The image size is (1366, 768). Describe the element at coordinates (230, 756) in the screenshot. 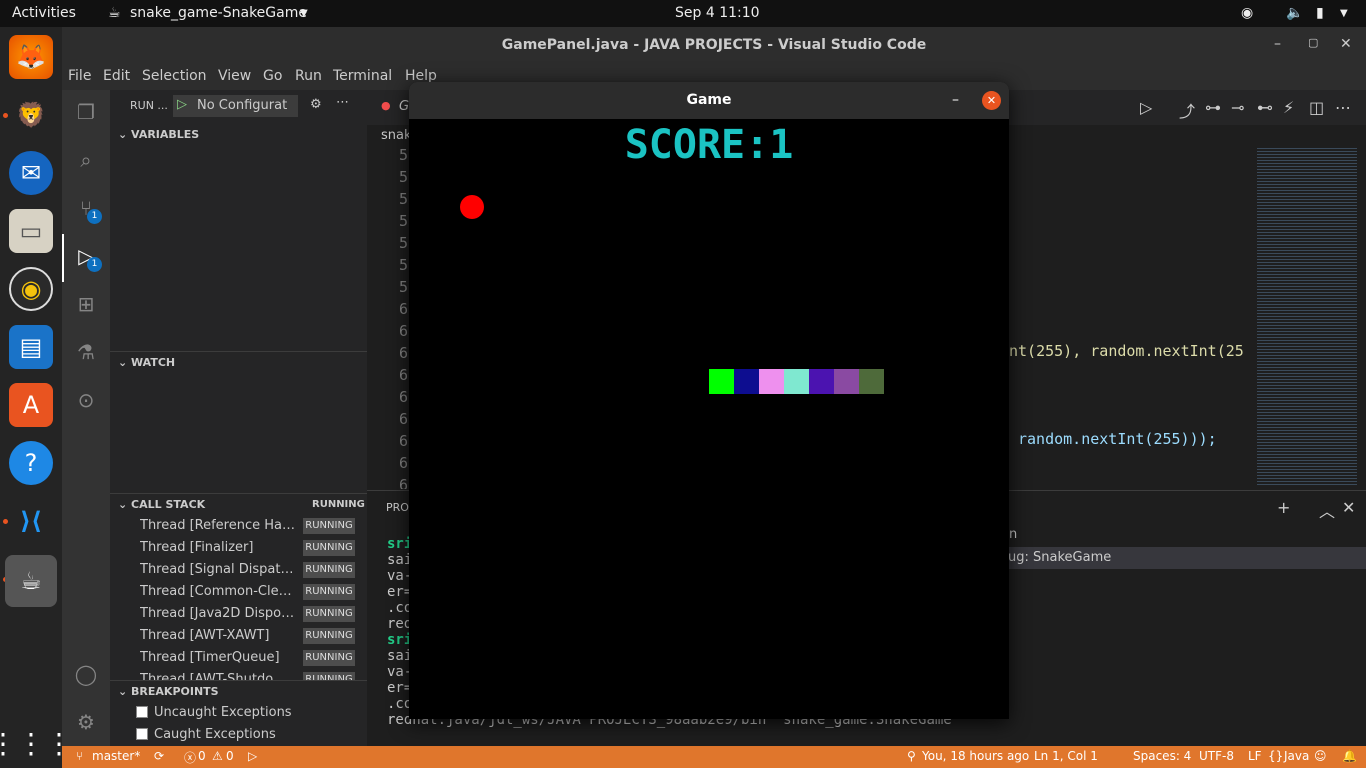

I see `warning-count: 0` at that location.